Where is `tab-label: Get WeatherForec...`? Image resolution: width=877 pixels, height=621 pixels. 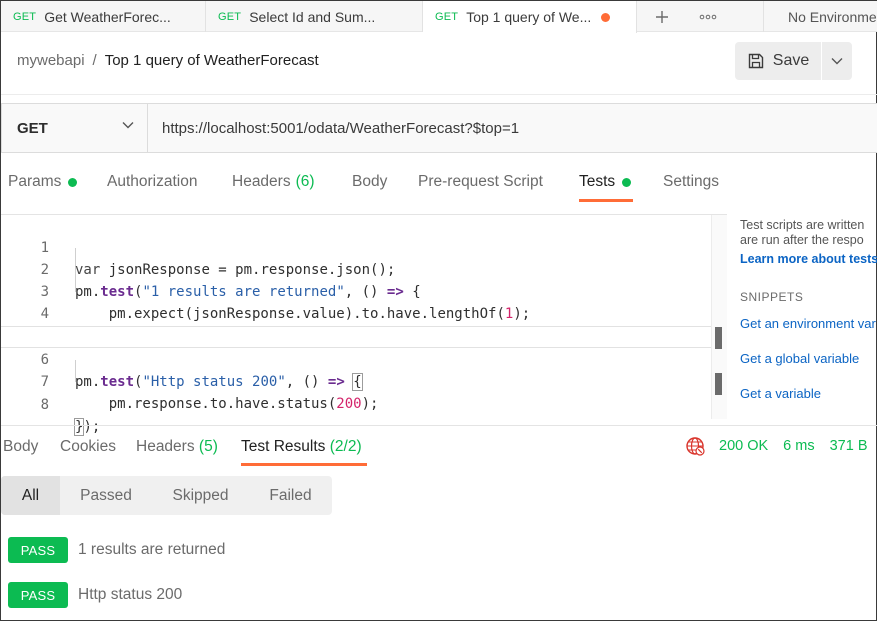
tab-label: Get WeatherForec... is located at coordinates (107, 16).